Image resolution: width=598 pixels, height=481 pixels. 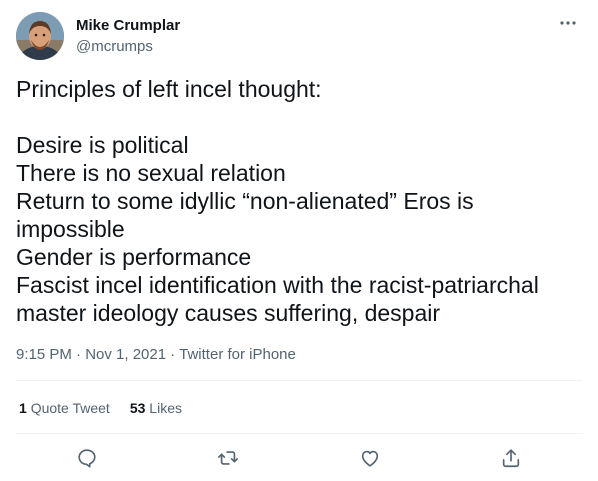 I want to click on like-button, so click(x=370, y=458).